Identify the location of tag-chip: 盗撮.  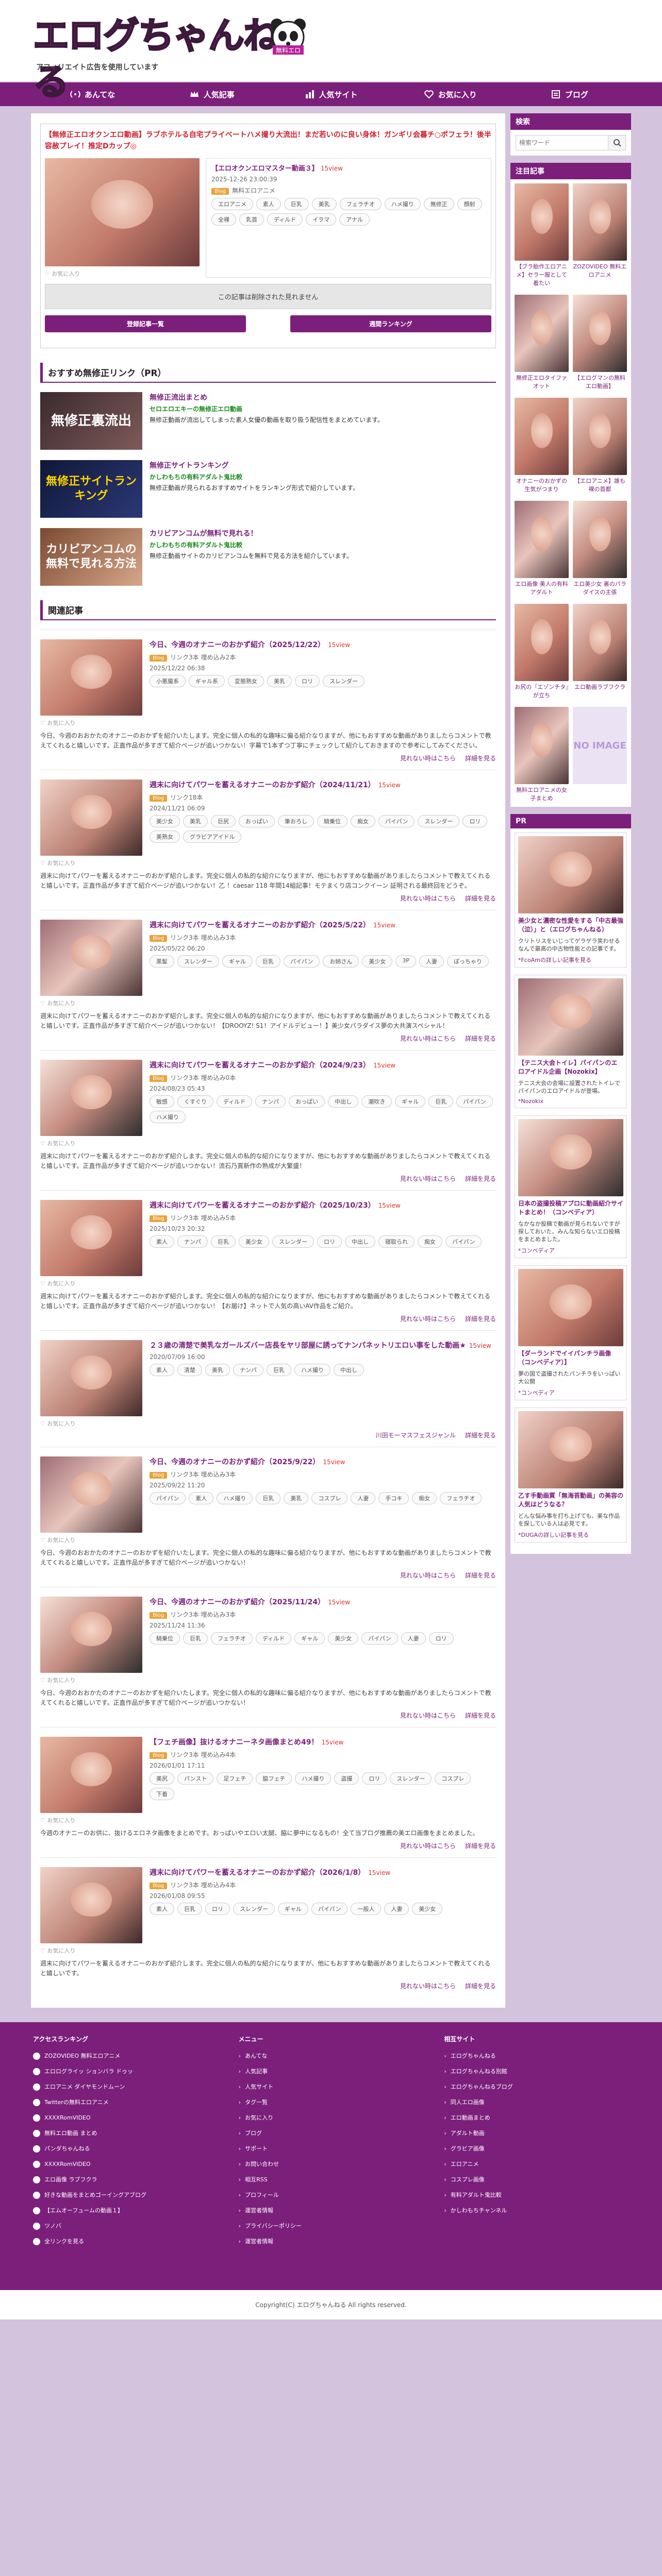
(346, 1778).